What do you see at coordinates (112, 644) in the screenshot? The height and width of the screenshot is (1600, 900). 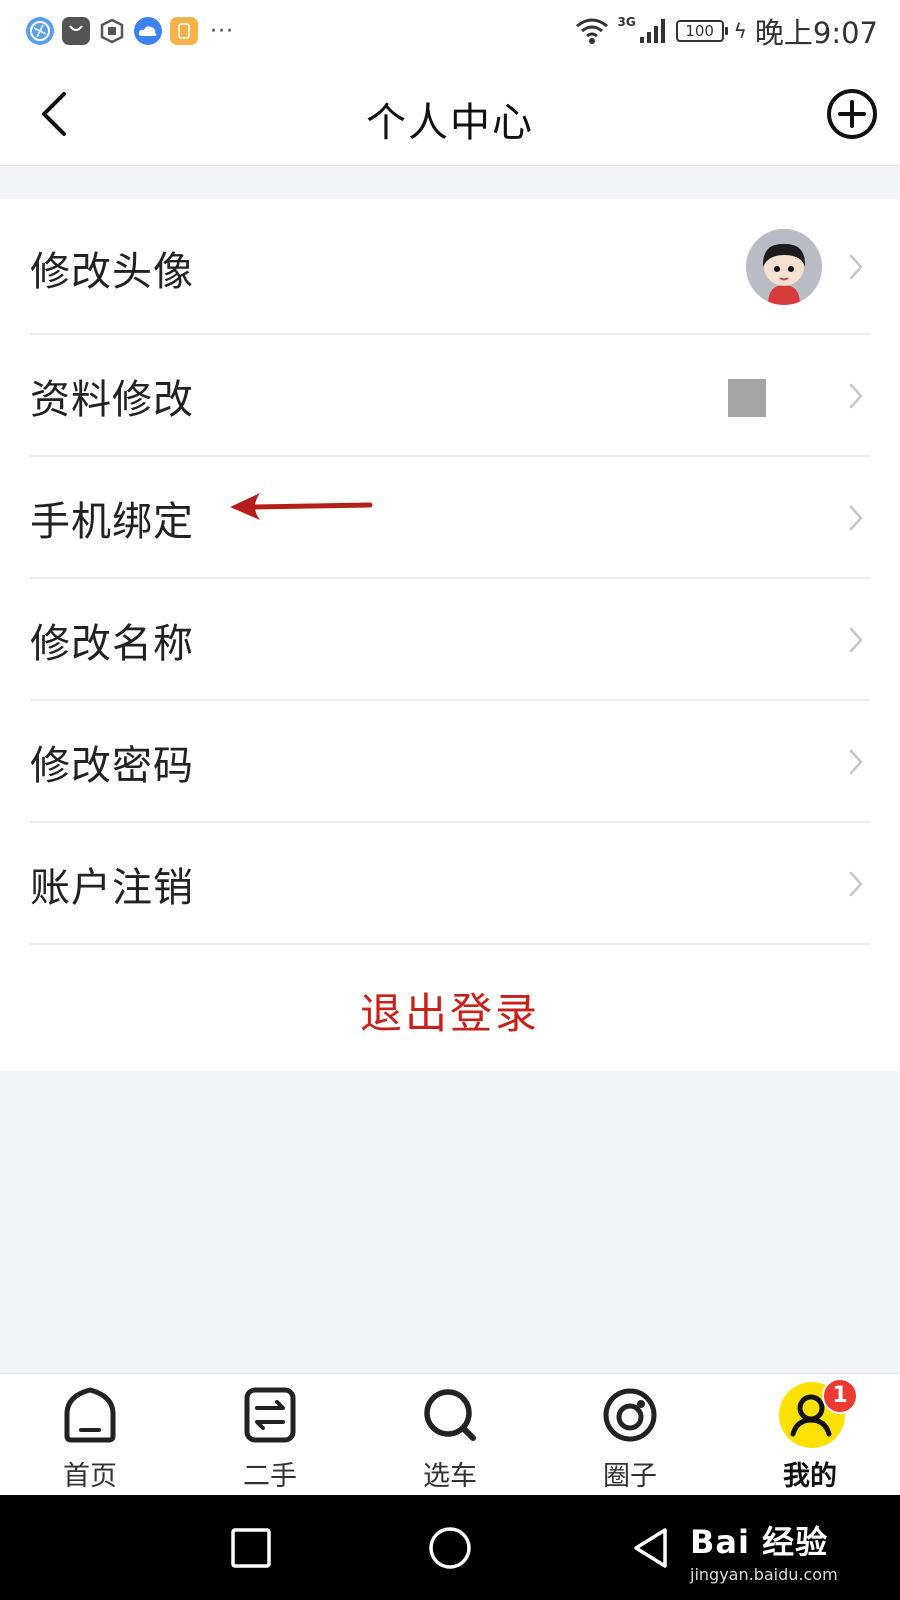 I see `menu-item-label: 修改名称` at bounding box center [112, 644].